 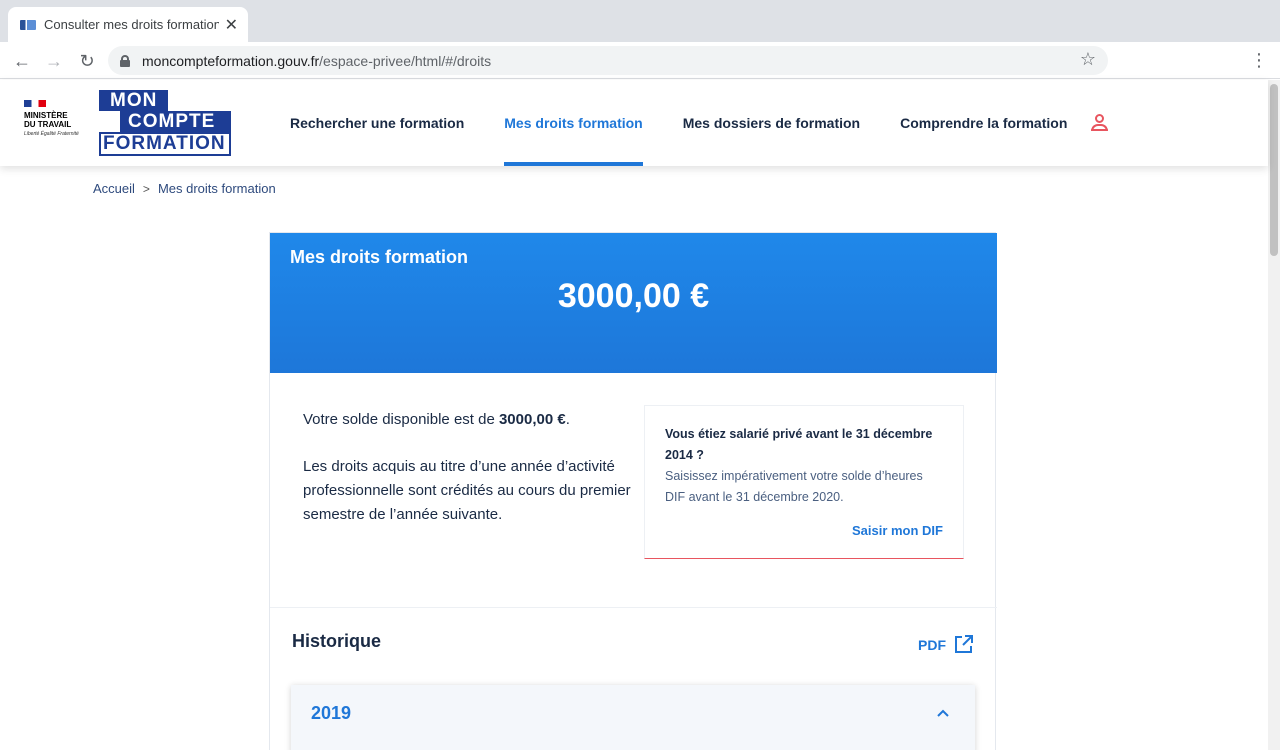 I want to click on browser-tab-bar: Consulter mes droits formation ✕, so click(x=640, y=21).